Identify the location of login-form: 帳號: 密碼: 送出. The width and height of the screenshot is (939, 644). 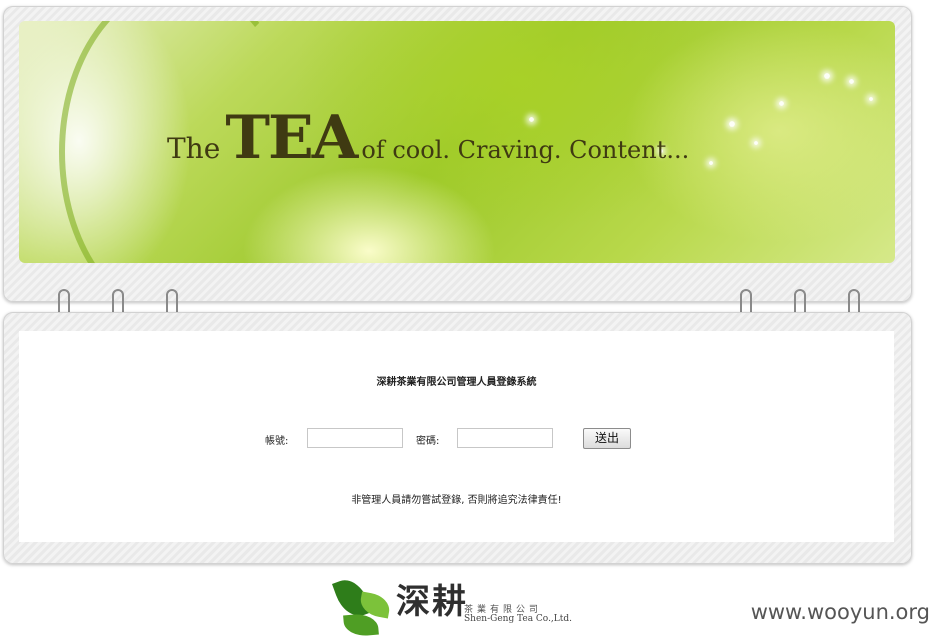
(456, 439).